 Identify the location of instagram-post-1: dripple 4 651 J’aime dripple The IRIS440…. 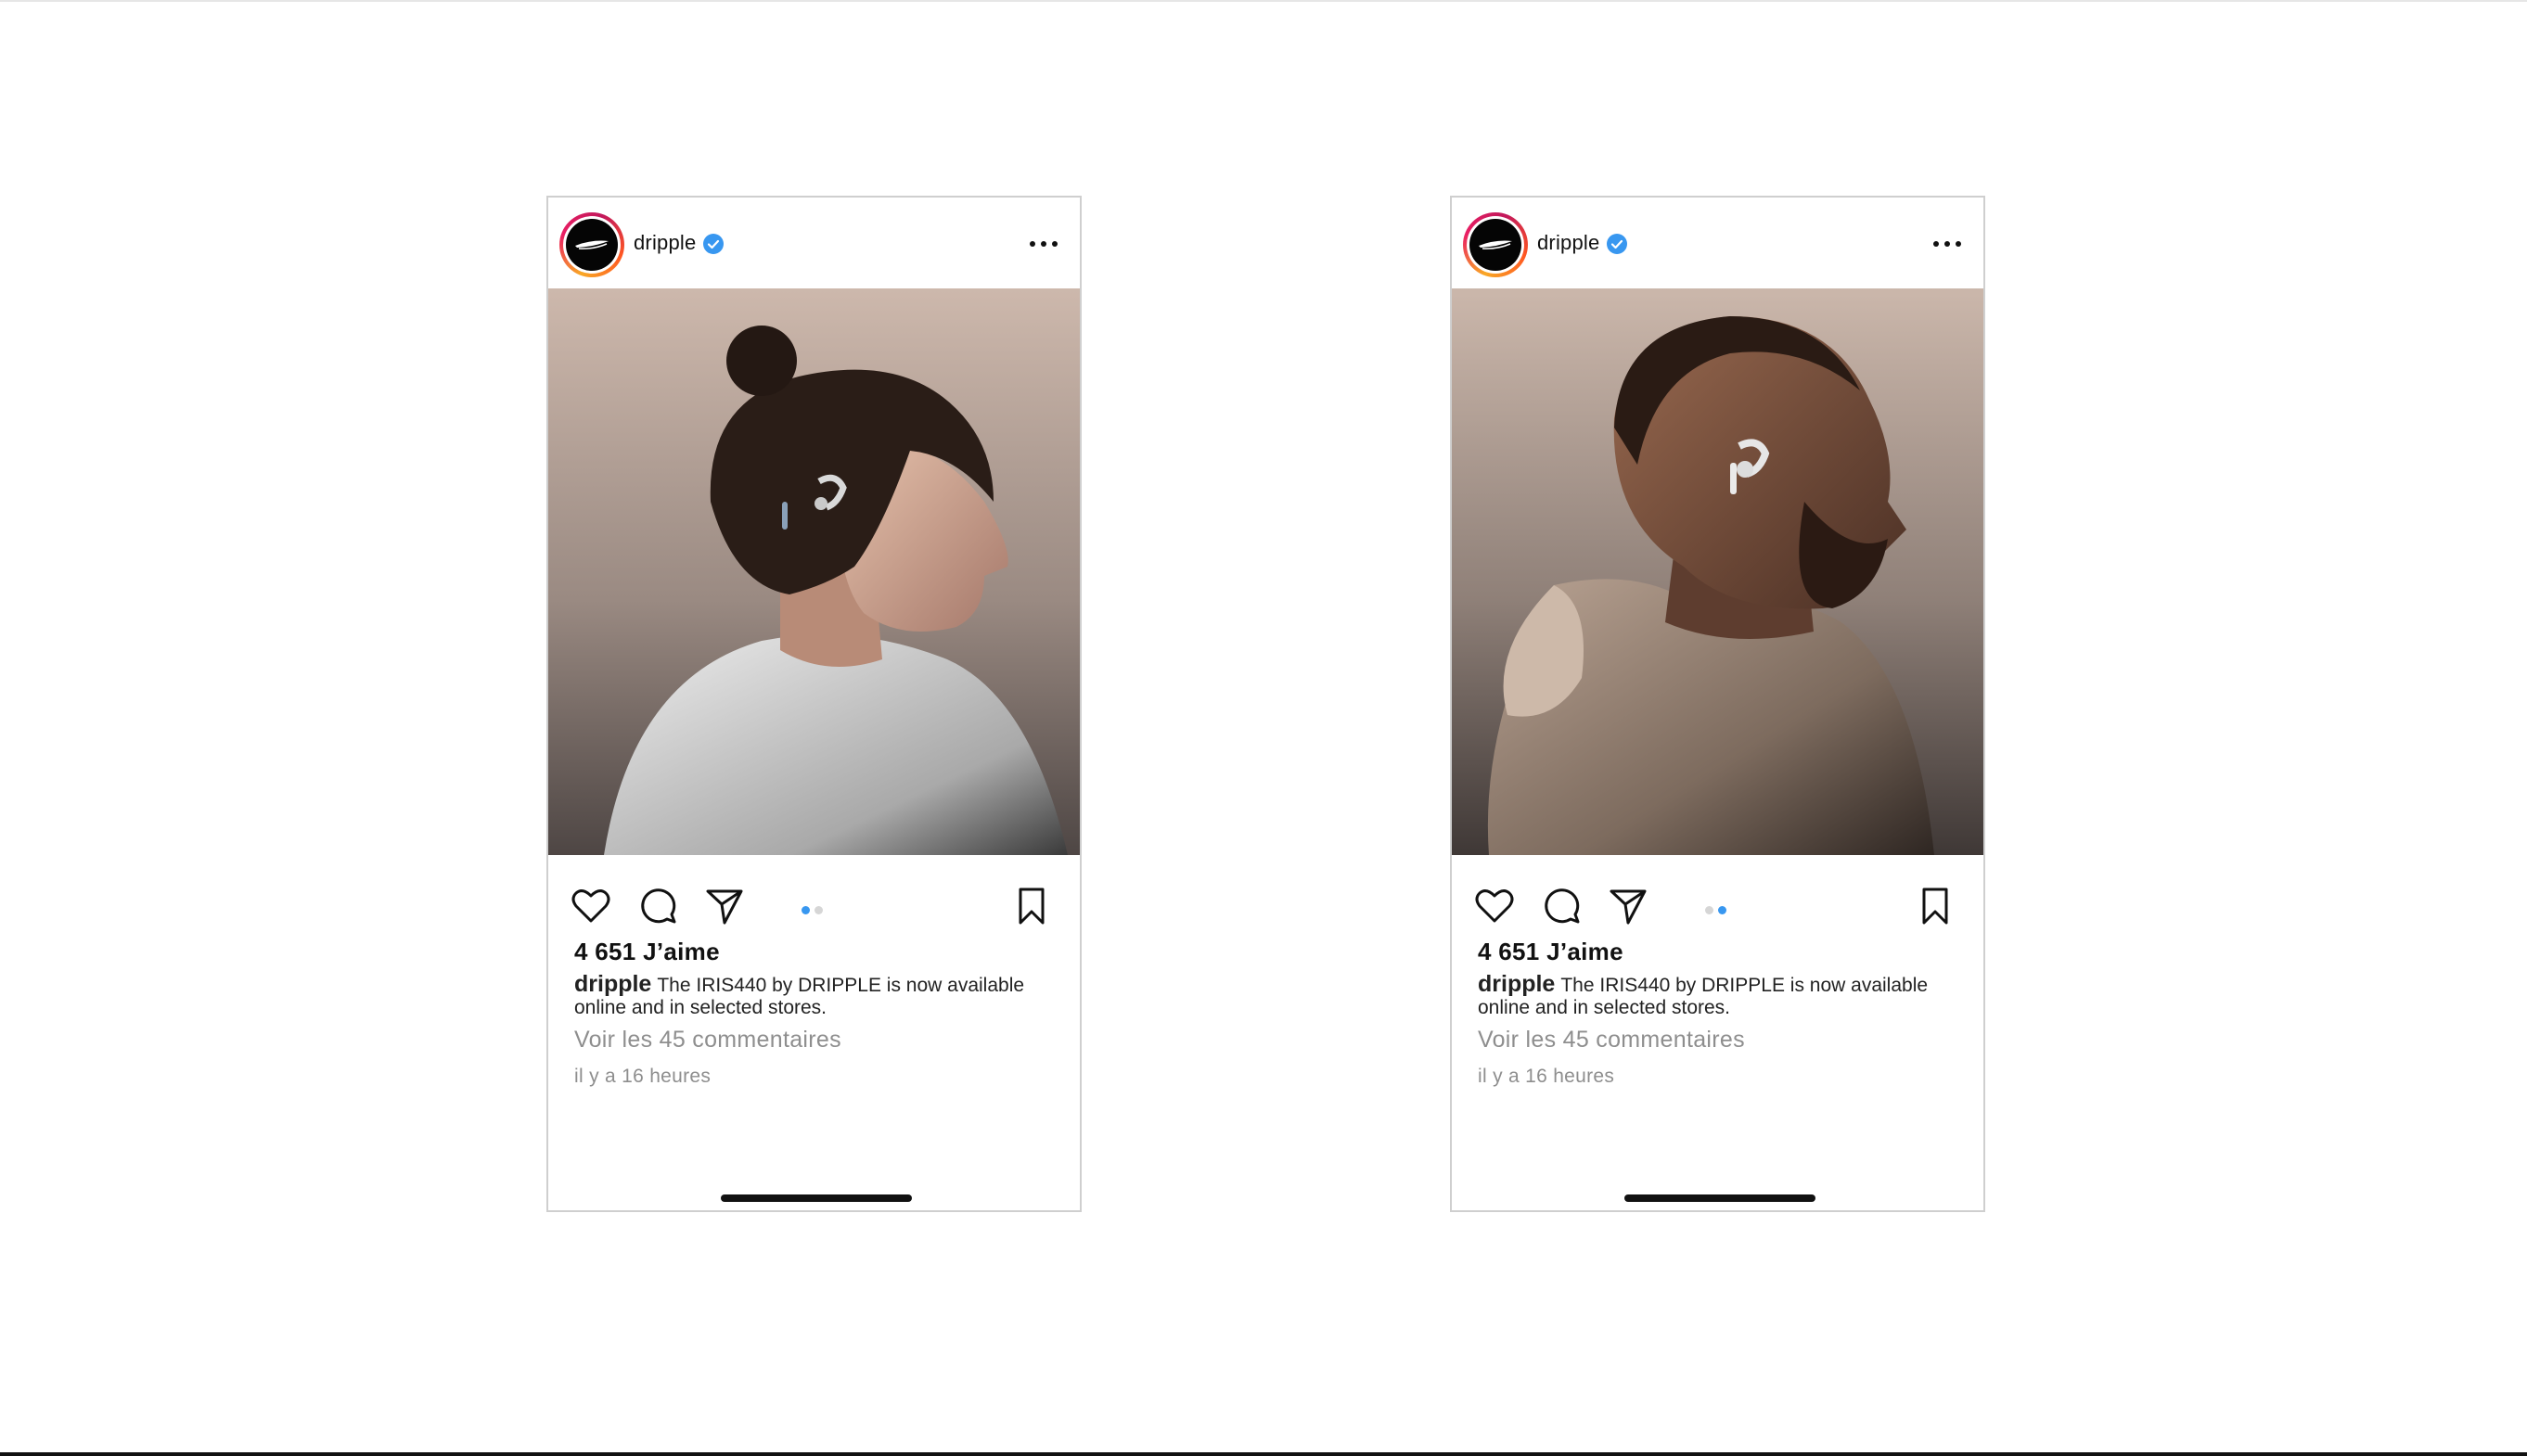
(814, 704).